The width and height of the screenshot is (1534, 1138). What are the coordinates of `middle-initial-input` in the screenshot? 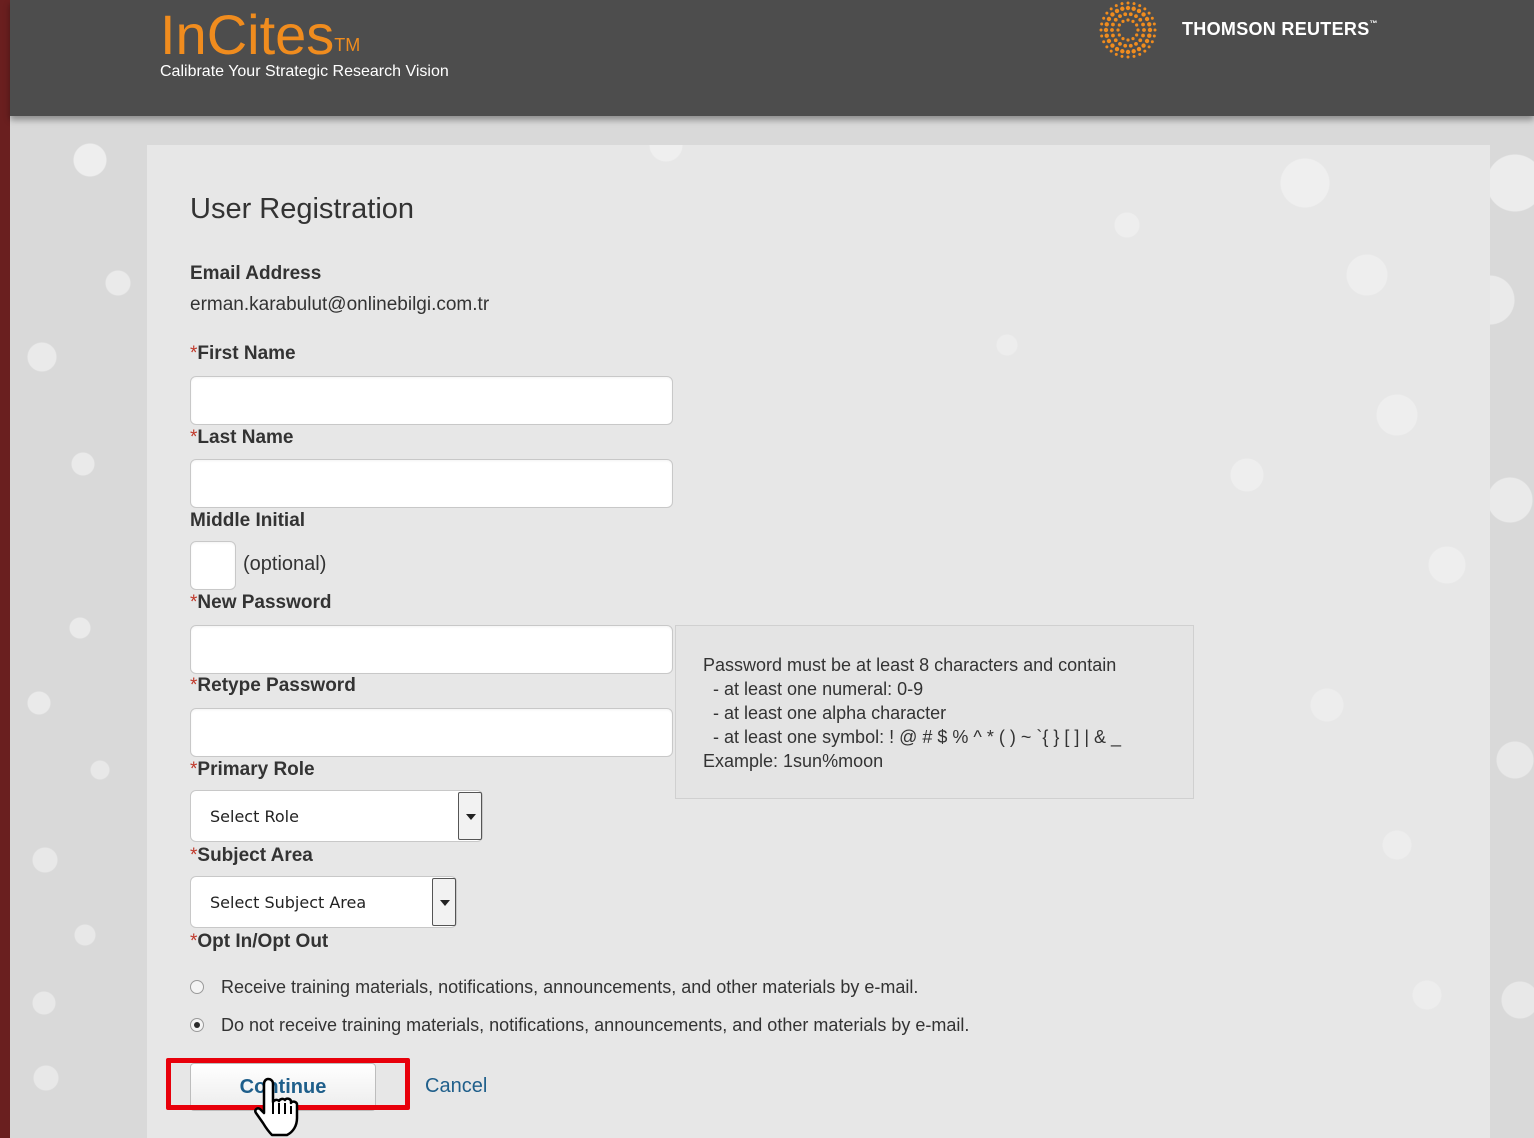 It's located at (213, 565).